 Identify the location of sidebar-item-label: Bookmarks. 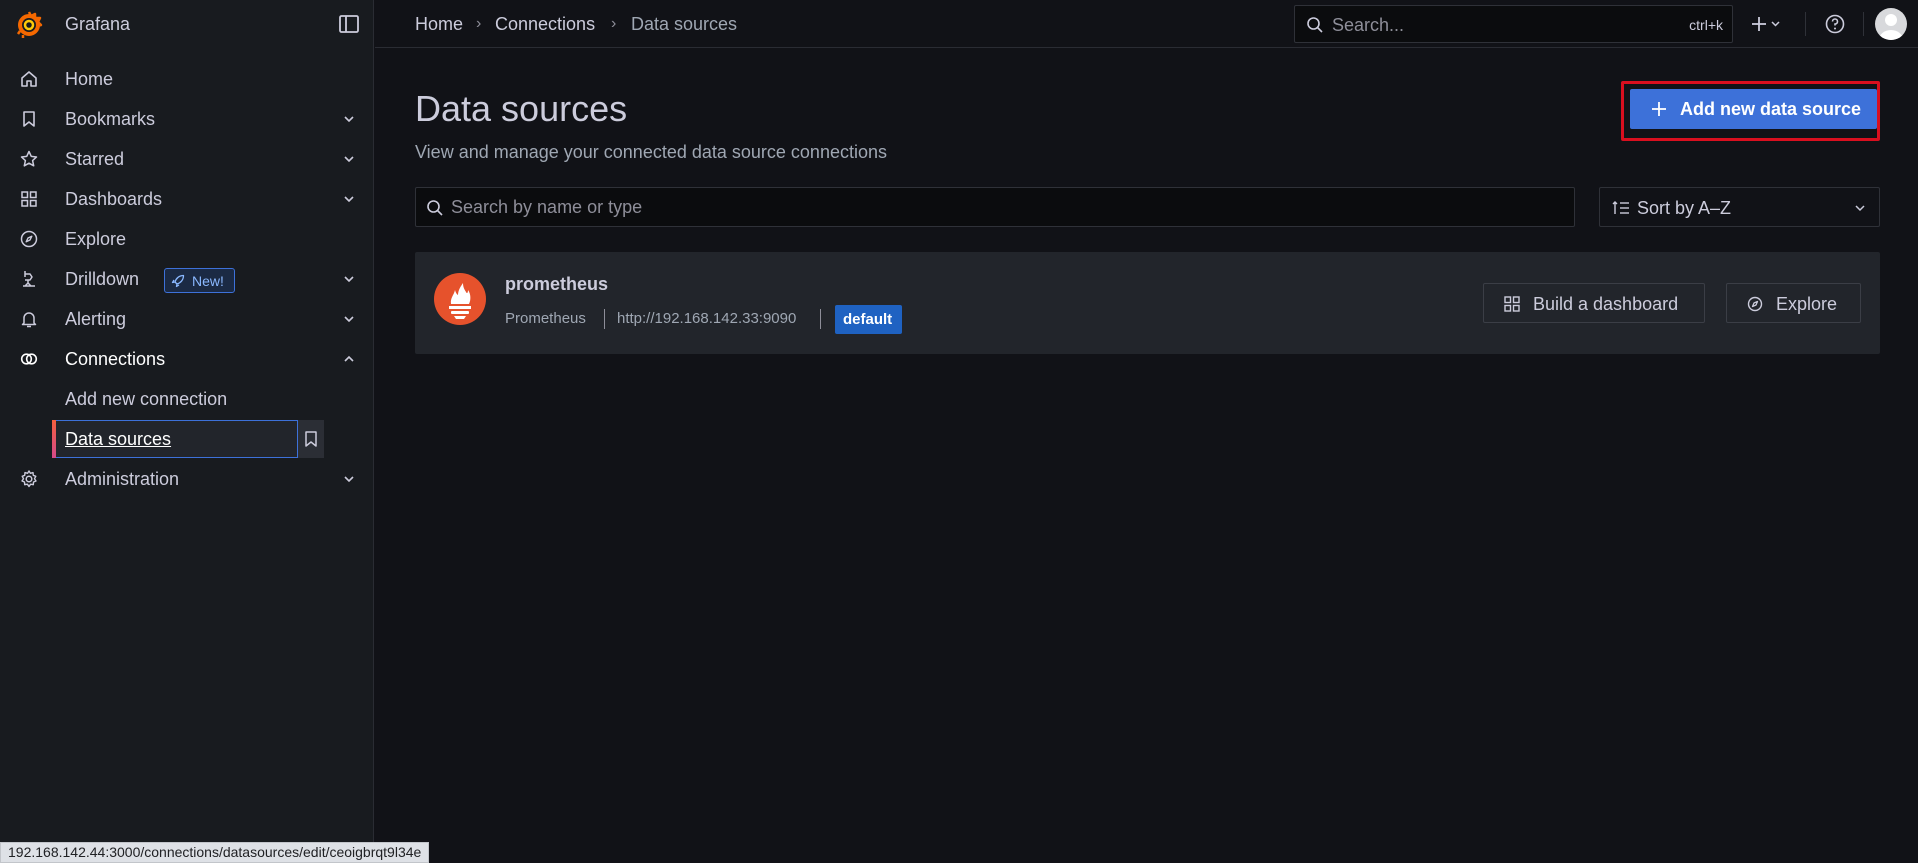
(110, 119).